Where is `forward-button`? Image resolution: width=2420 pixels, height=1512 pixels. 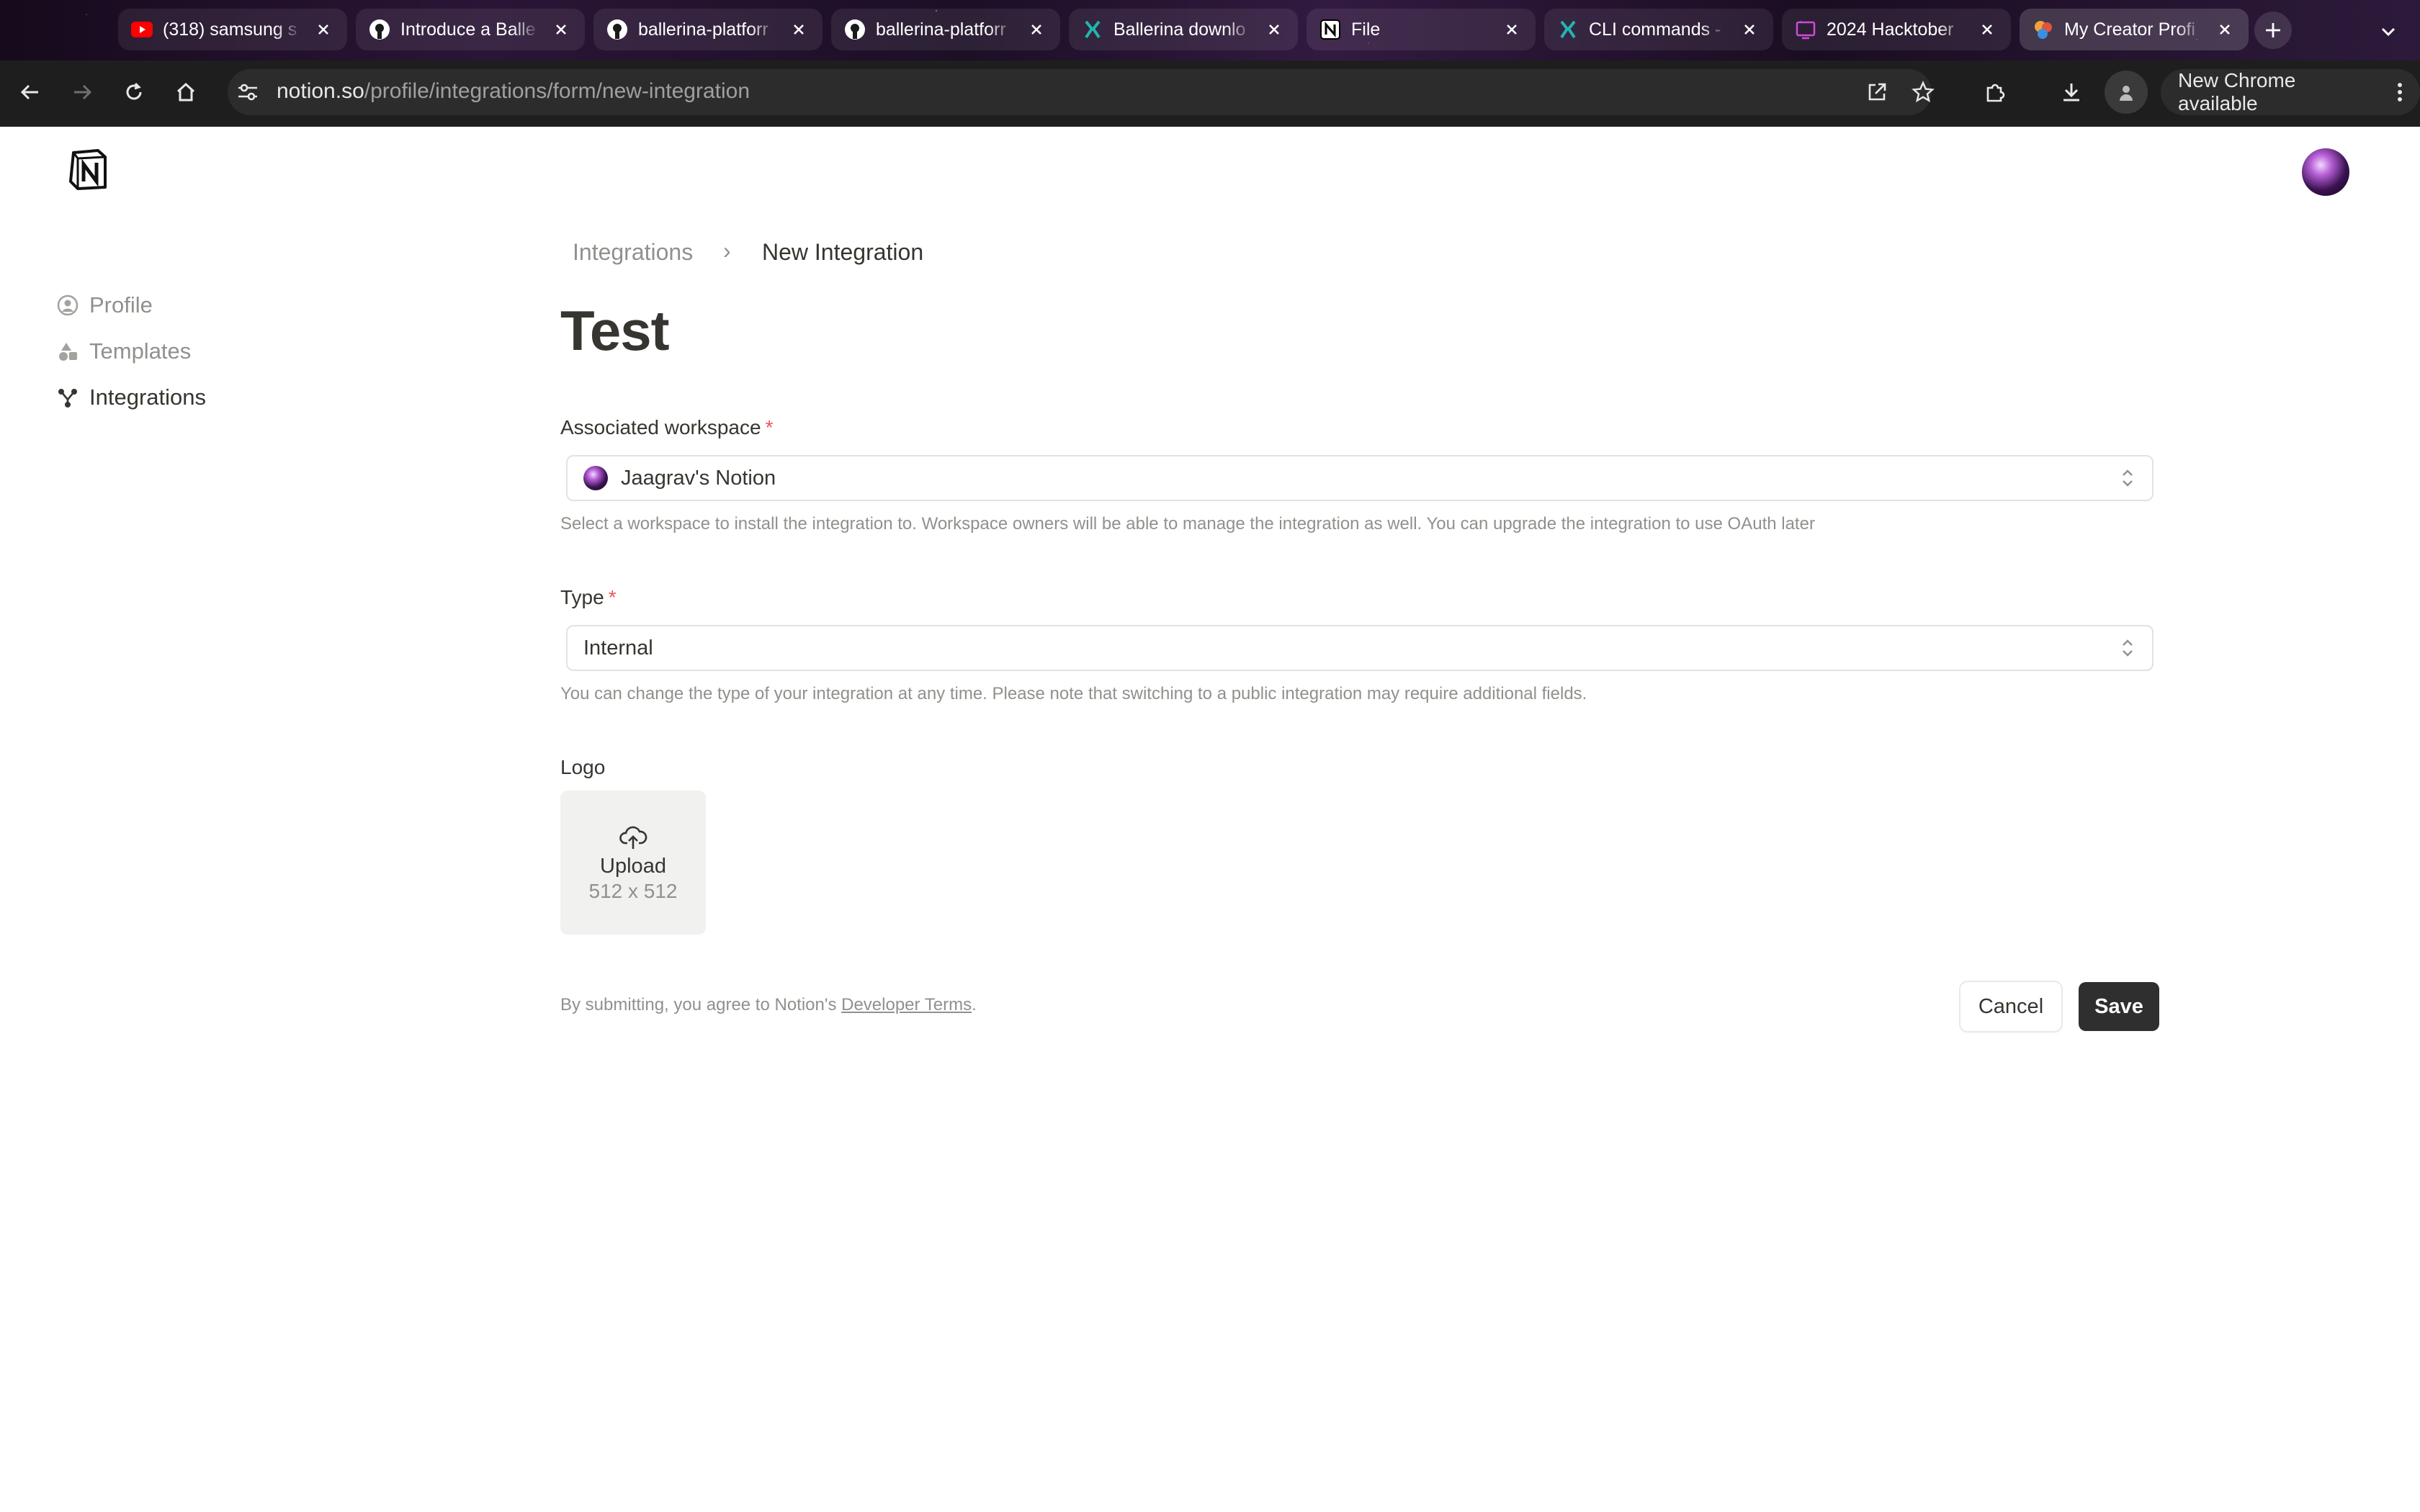 forward-button is located at coordinates (82, 92).